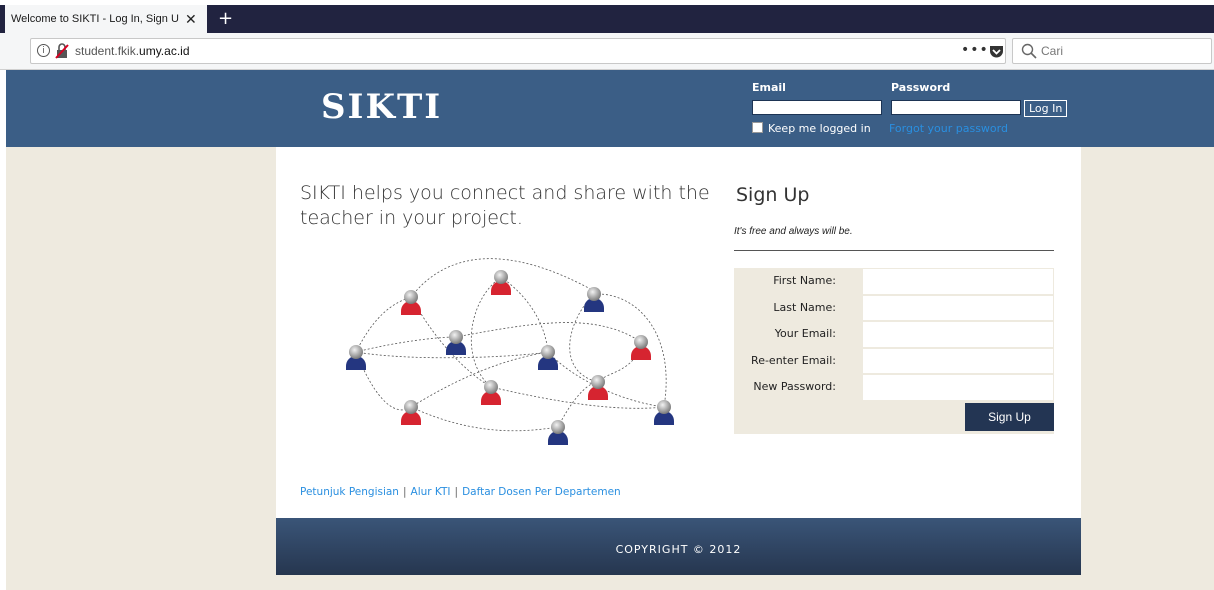 The height and width of the screenshot is (590, 1214). I want to click on form-row-first-name: First Name:, so click(894, 281).